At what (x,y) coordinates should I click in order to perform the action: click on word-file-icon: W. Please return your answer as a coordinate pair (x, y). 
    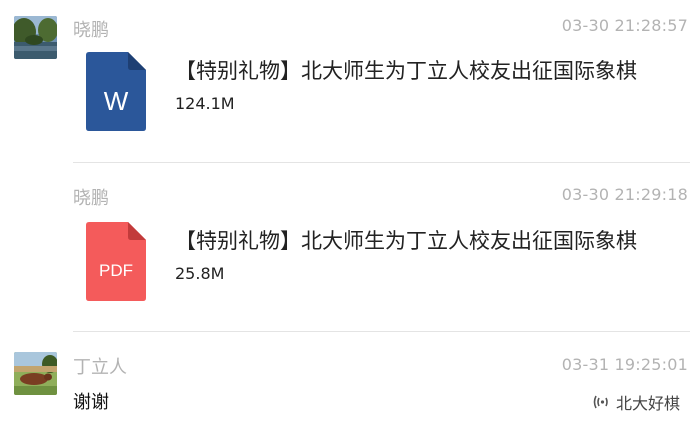
    Looking at the image, I should click on (116, 91).